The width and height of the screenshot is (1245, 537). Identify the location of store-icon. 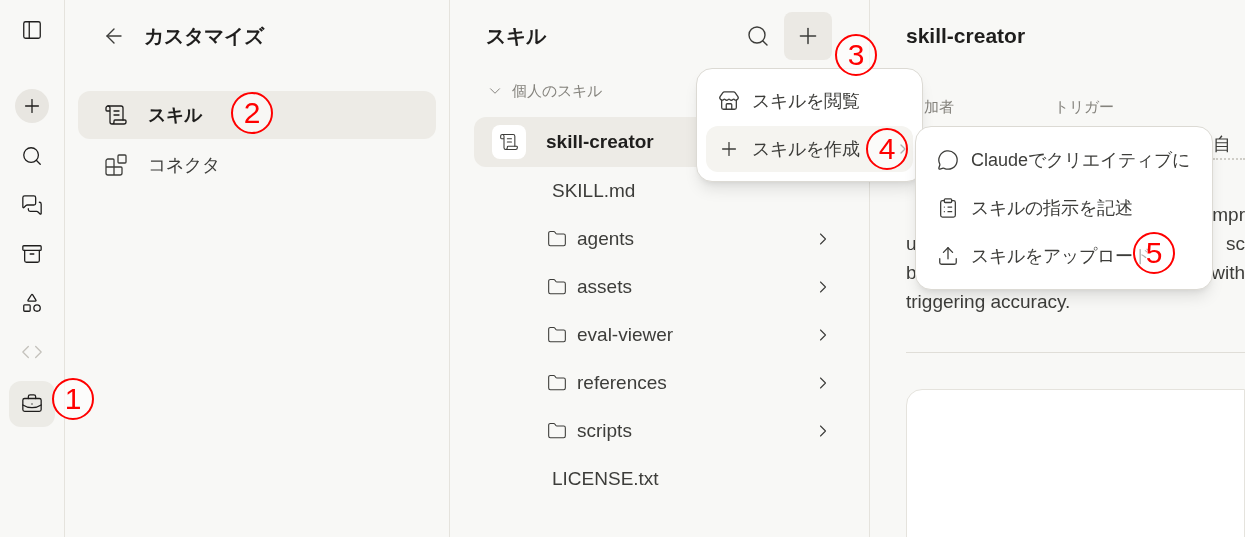
(729, 101).